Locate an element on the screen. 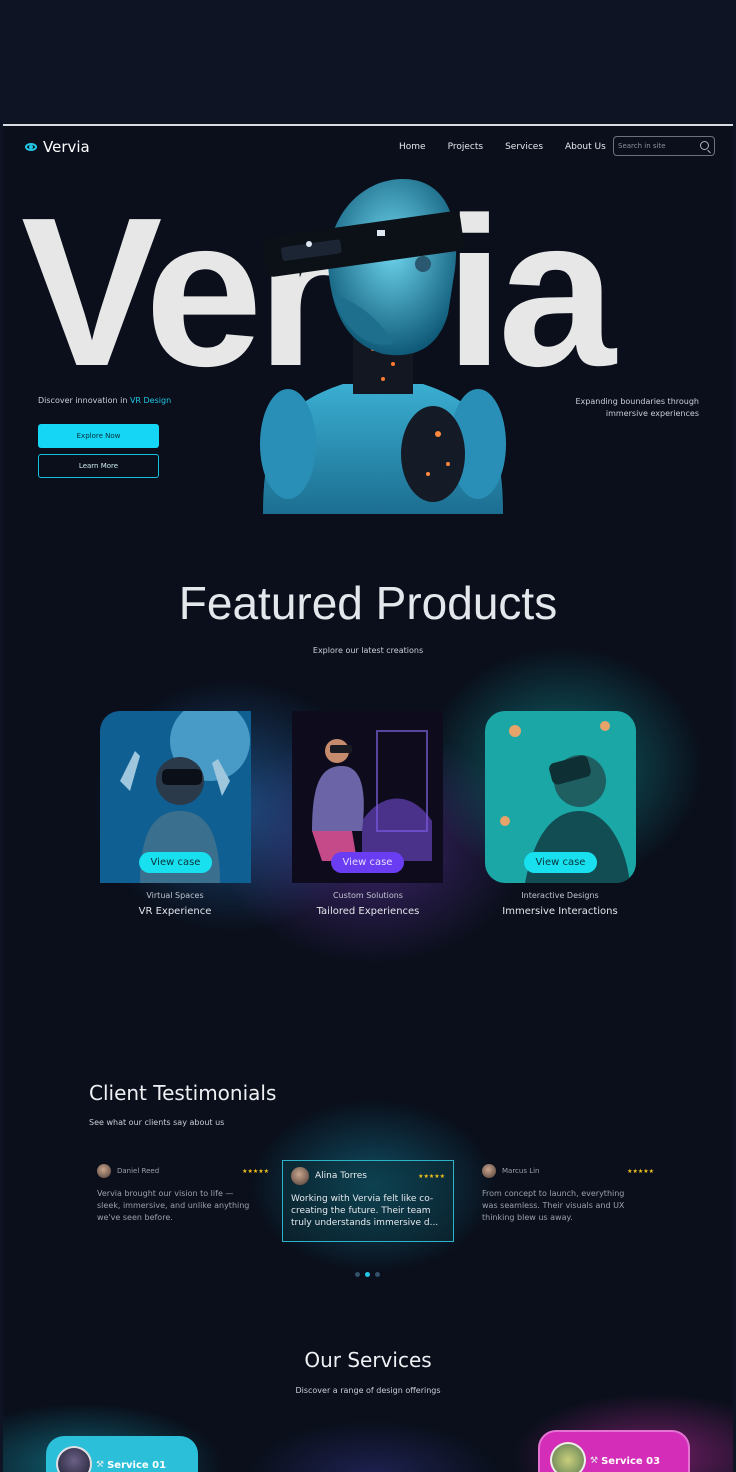 The width and height of the screenshot is (736, 1472). service-label: ⚒ Service 03 is located at coordinates (625, 1461).